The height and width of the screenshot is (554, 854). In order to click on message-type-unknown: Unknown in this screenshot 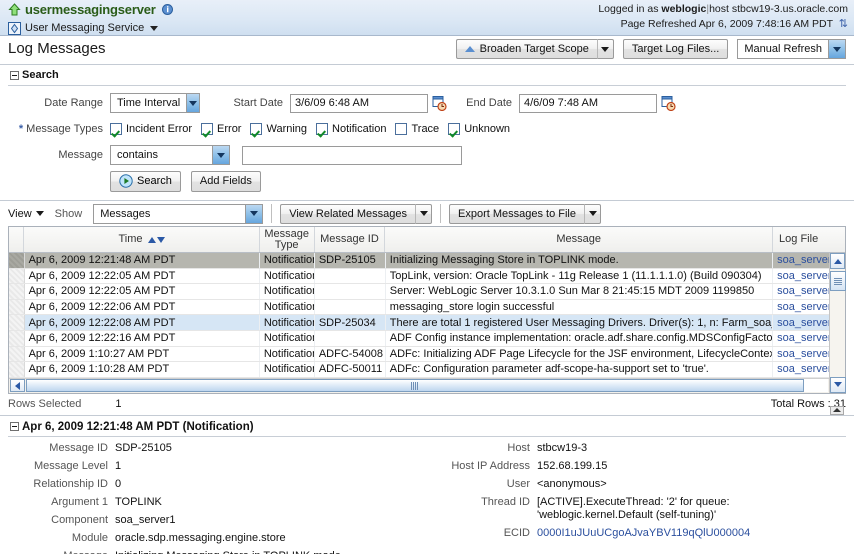, I will do `click(479, 129)`.